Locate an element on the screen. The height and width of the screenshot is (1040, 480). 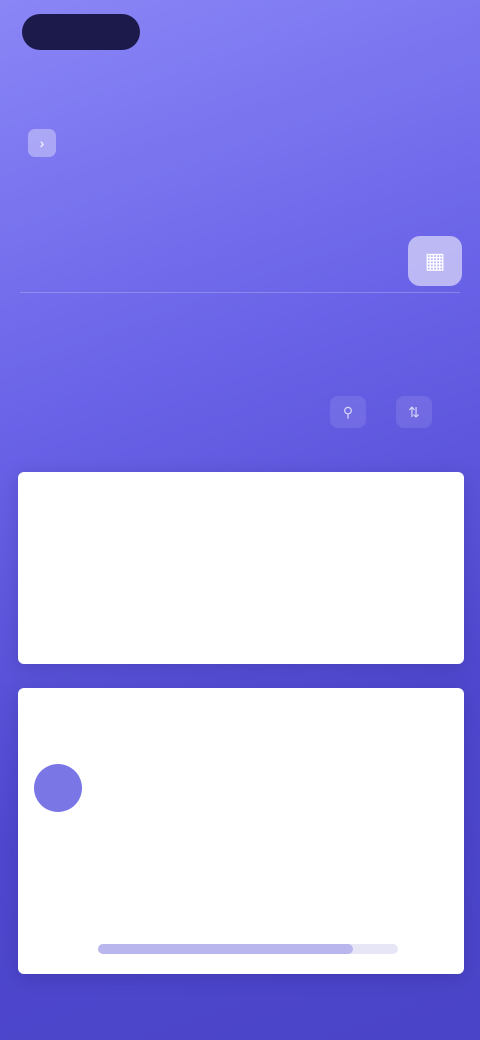
sort-icon: ⇅ is located at coordinates (414, 412).